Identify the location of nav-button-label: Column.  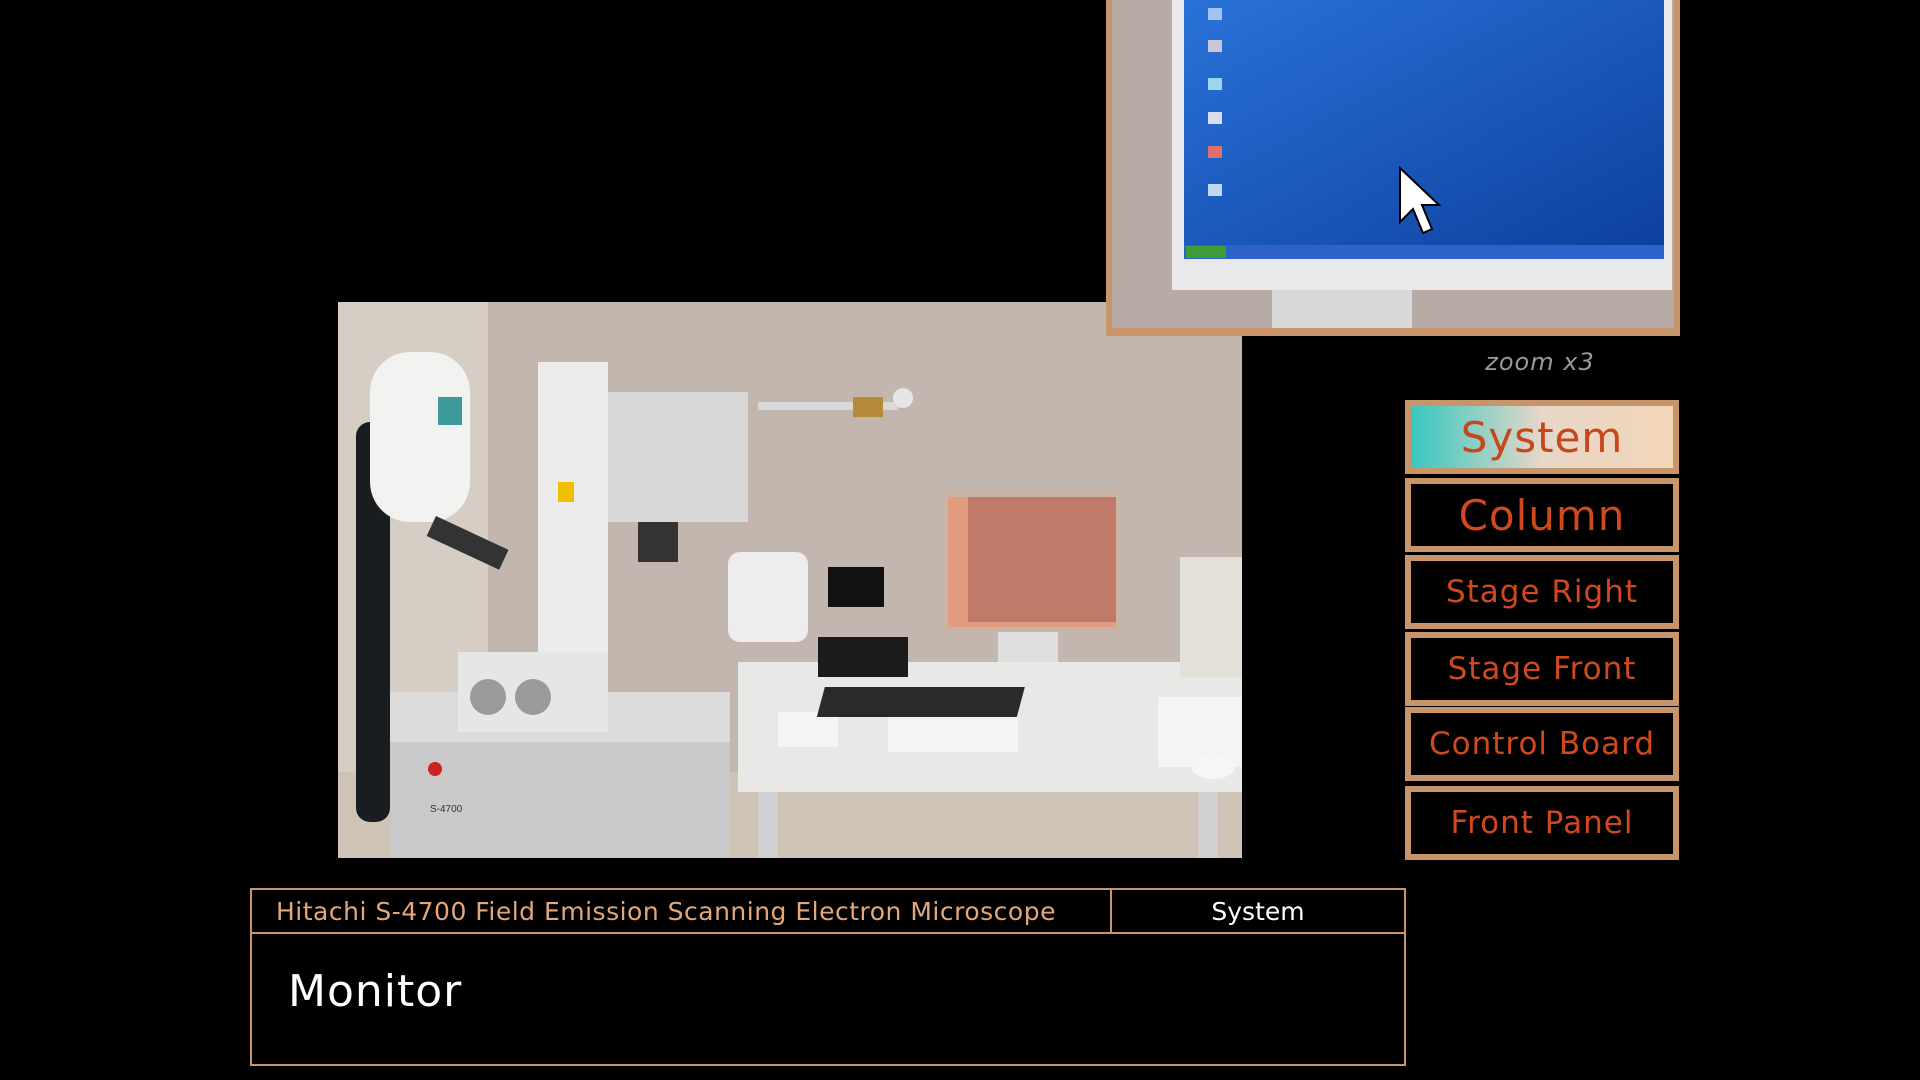
(1542, 515).